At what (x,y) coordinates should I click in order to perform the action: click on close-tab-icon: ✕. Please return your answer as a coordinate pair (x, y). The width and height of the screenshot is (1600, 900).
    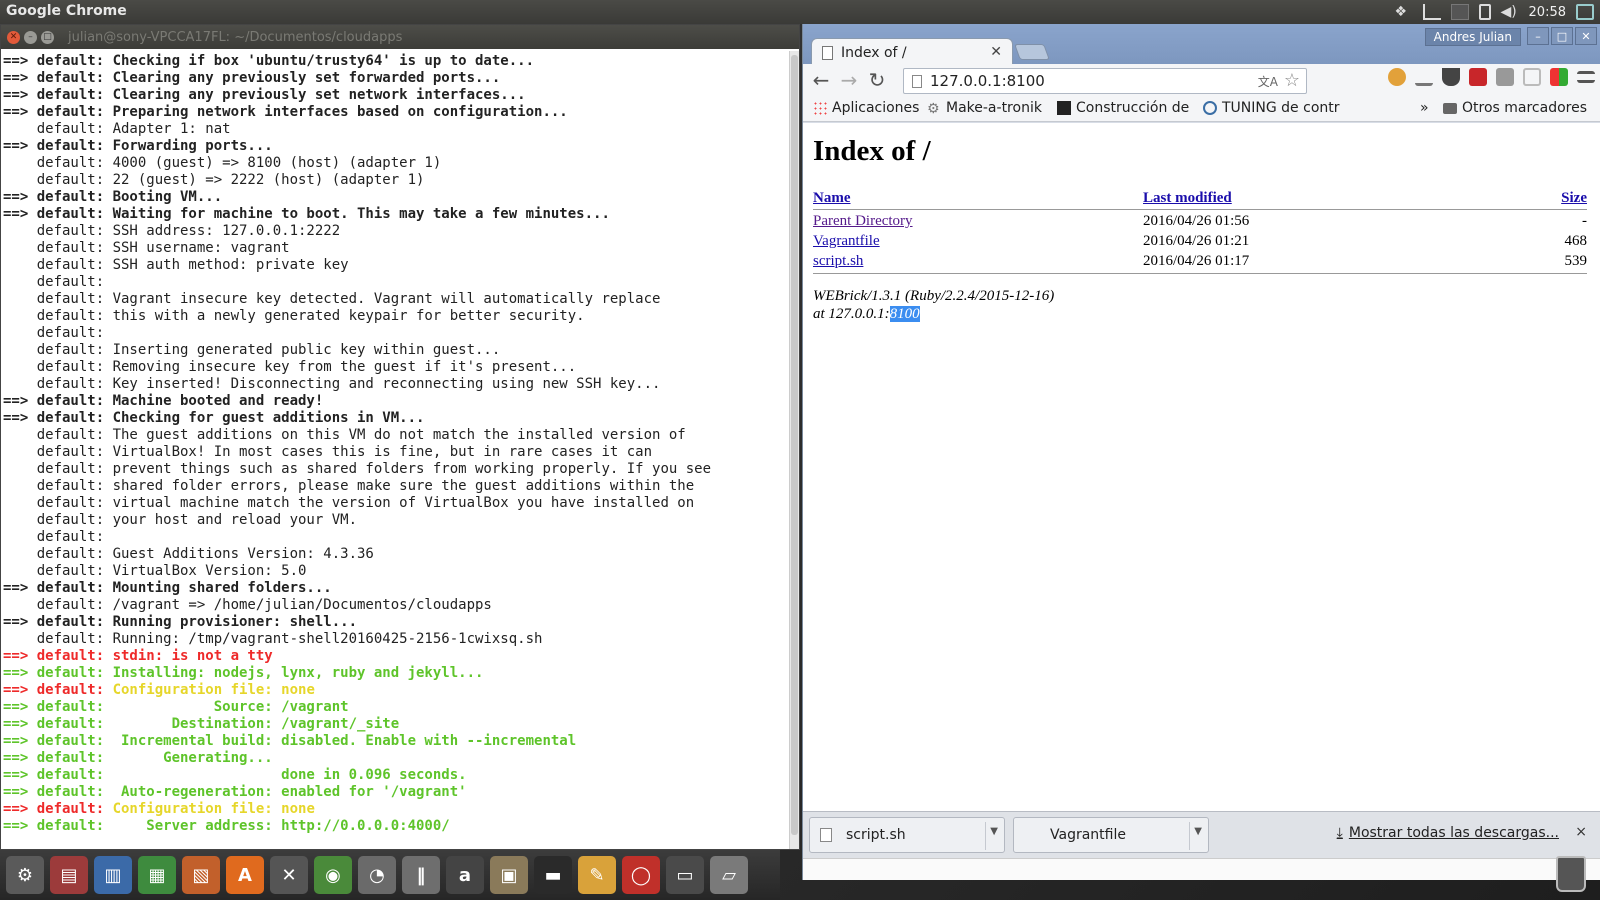
    Looking at the image, I should click on (996, 52).